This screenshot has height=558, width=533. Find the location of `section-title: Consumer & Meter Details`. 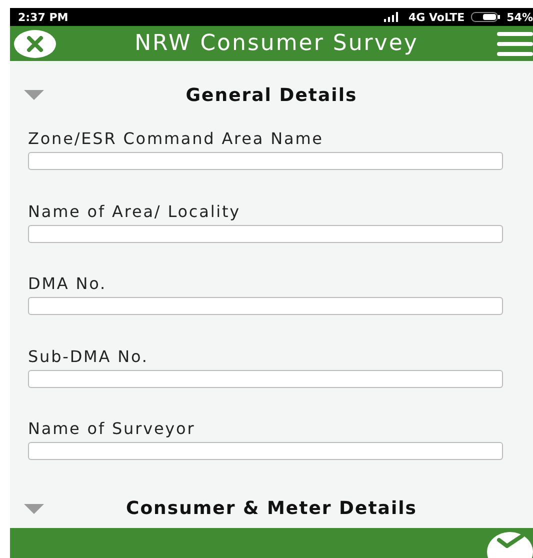

section-title: Consumer & Meter Details is located at coordinates (271, 508).